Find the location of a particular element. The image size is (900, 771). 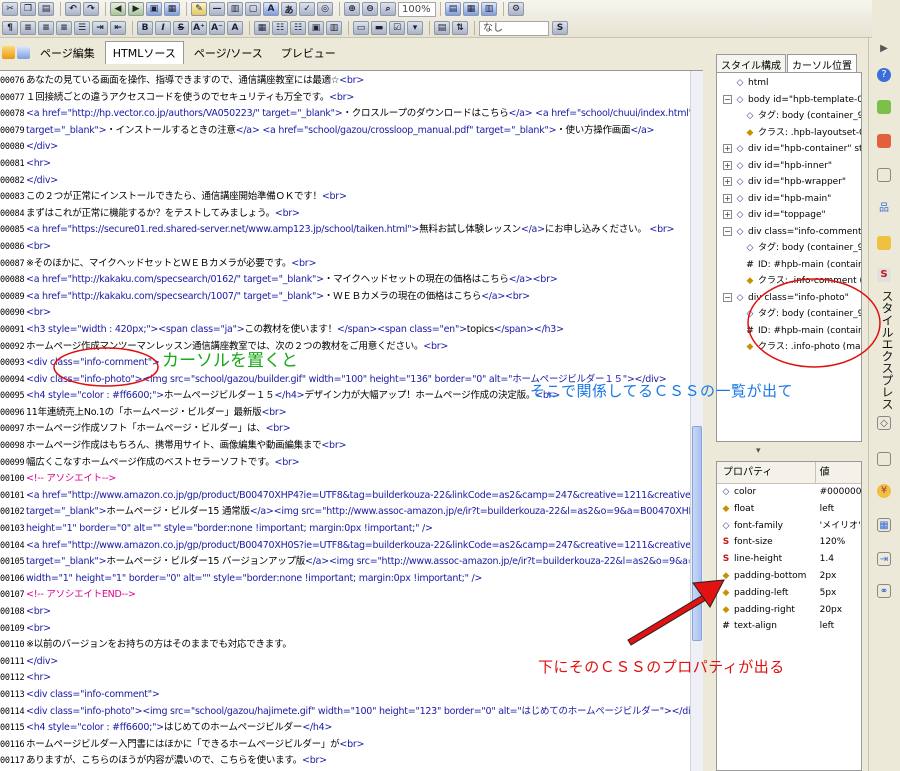

line-icon: — is located at coordinates (217, 9).